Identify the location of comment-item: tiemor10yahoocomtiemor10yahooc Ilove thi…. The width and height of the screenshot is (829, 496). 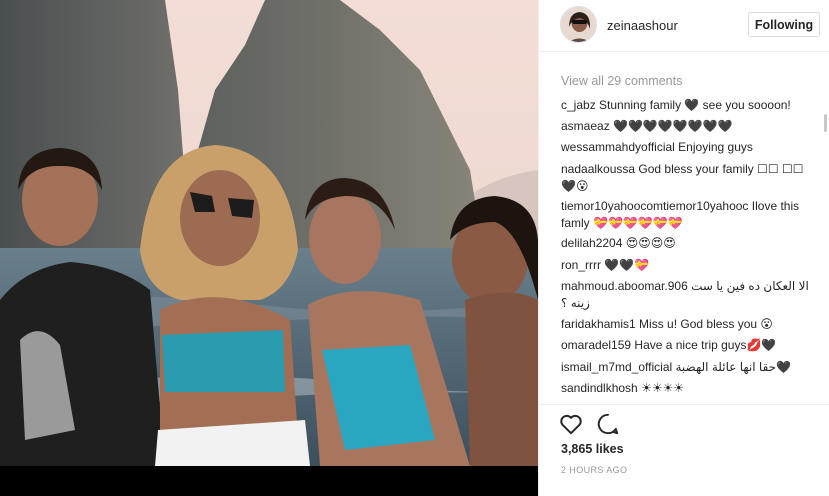
(686, 215).